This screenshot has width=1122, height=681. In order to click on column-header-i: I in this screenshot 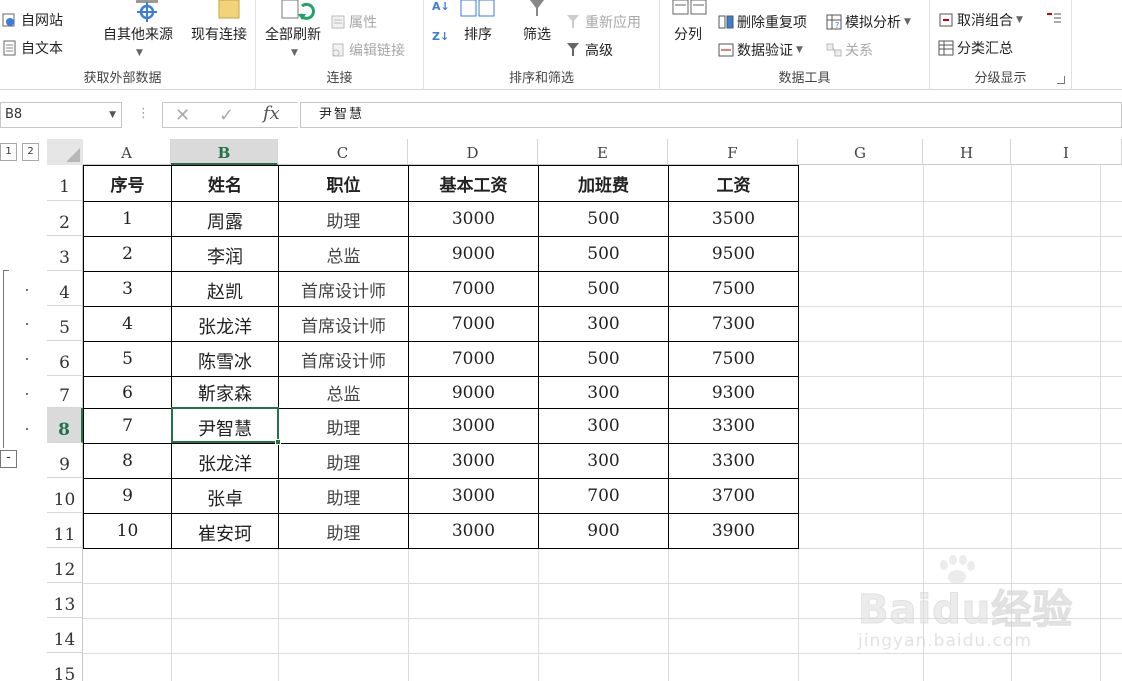, I will do `click(1066, 152)`.